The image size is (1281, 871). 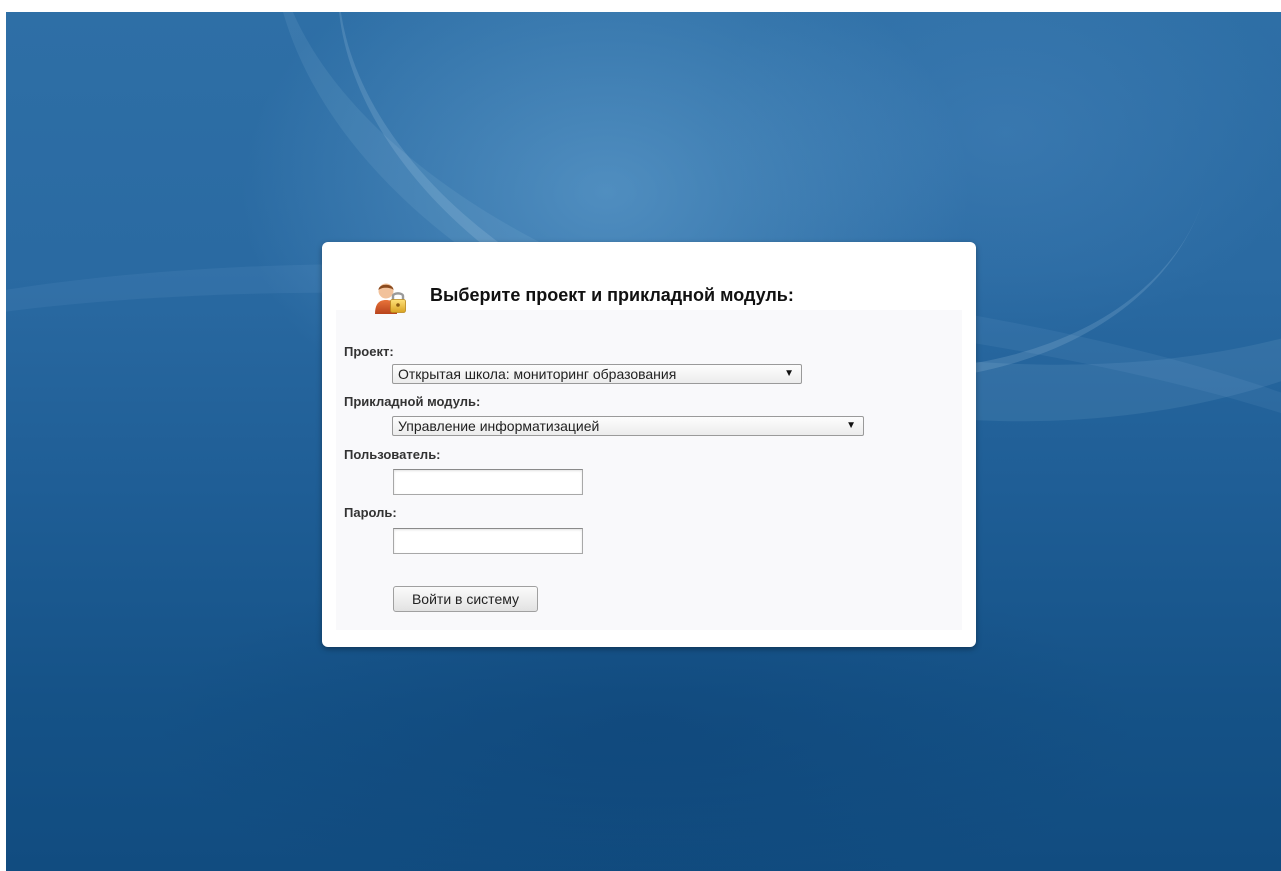 What do you see at coordinates (370, 512) in the screenshot?
I see `password-label: Пароль:` at bounding box center [370, 512].